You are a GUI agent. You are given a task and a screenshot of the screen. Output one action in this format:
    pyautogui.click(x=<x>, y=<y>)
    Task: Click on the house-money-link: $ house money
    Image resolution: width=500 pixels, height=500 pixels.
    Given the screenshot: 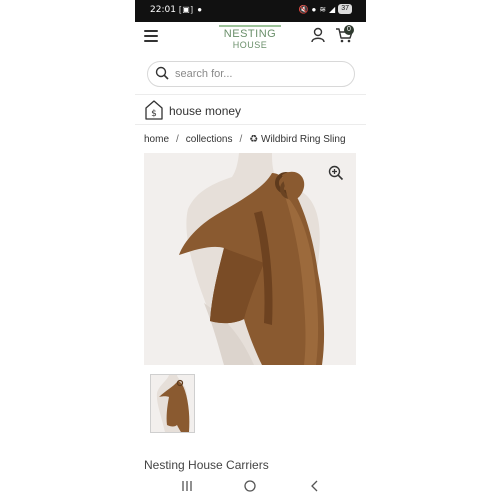 What is the action you would take?
    pyautogui.click(x=204, y=110)
    